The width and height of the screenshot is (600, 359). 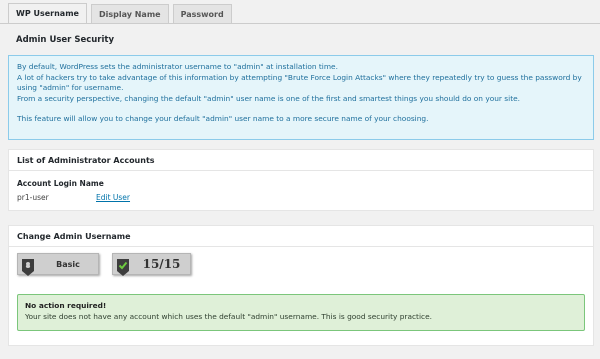 I want to click on level-badge: Basic, so click(x=58, y=264).